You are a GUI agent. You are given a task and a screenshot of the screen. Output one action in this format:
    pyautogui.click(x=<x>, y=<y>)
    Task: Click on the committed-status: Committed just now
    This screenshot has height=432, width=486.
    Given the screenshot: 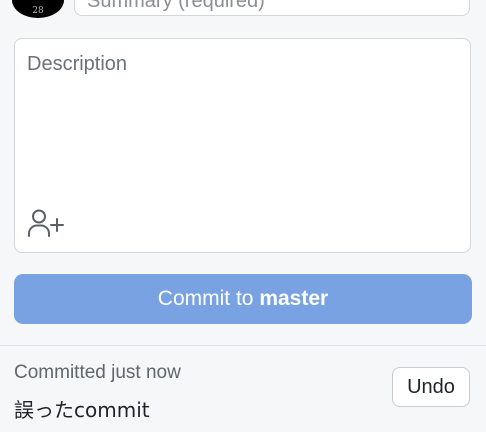 What is the action you would take?
    pyautogui.click(x=97, y=372)
    